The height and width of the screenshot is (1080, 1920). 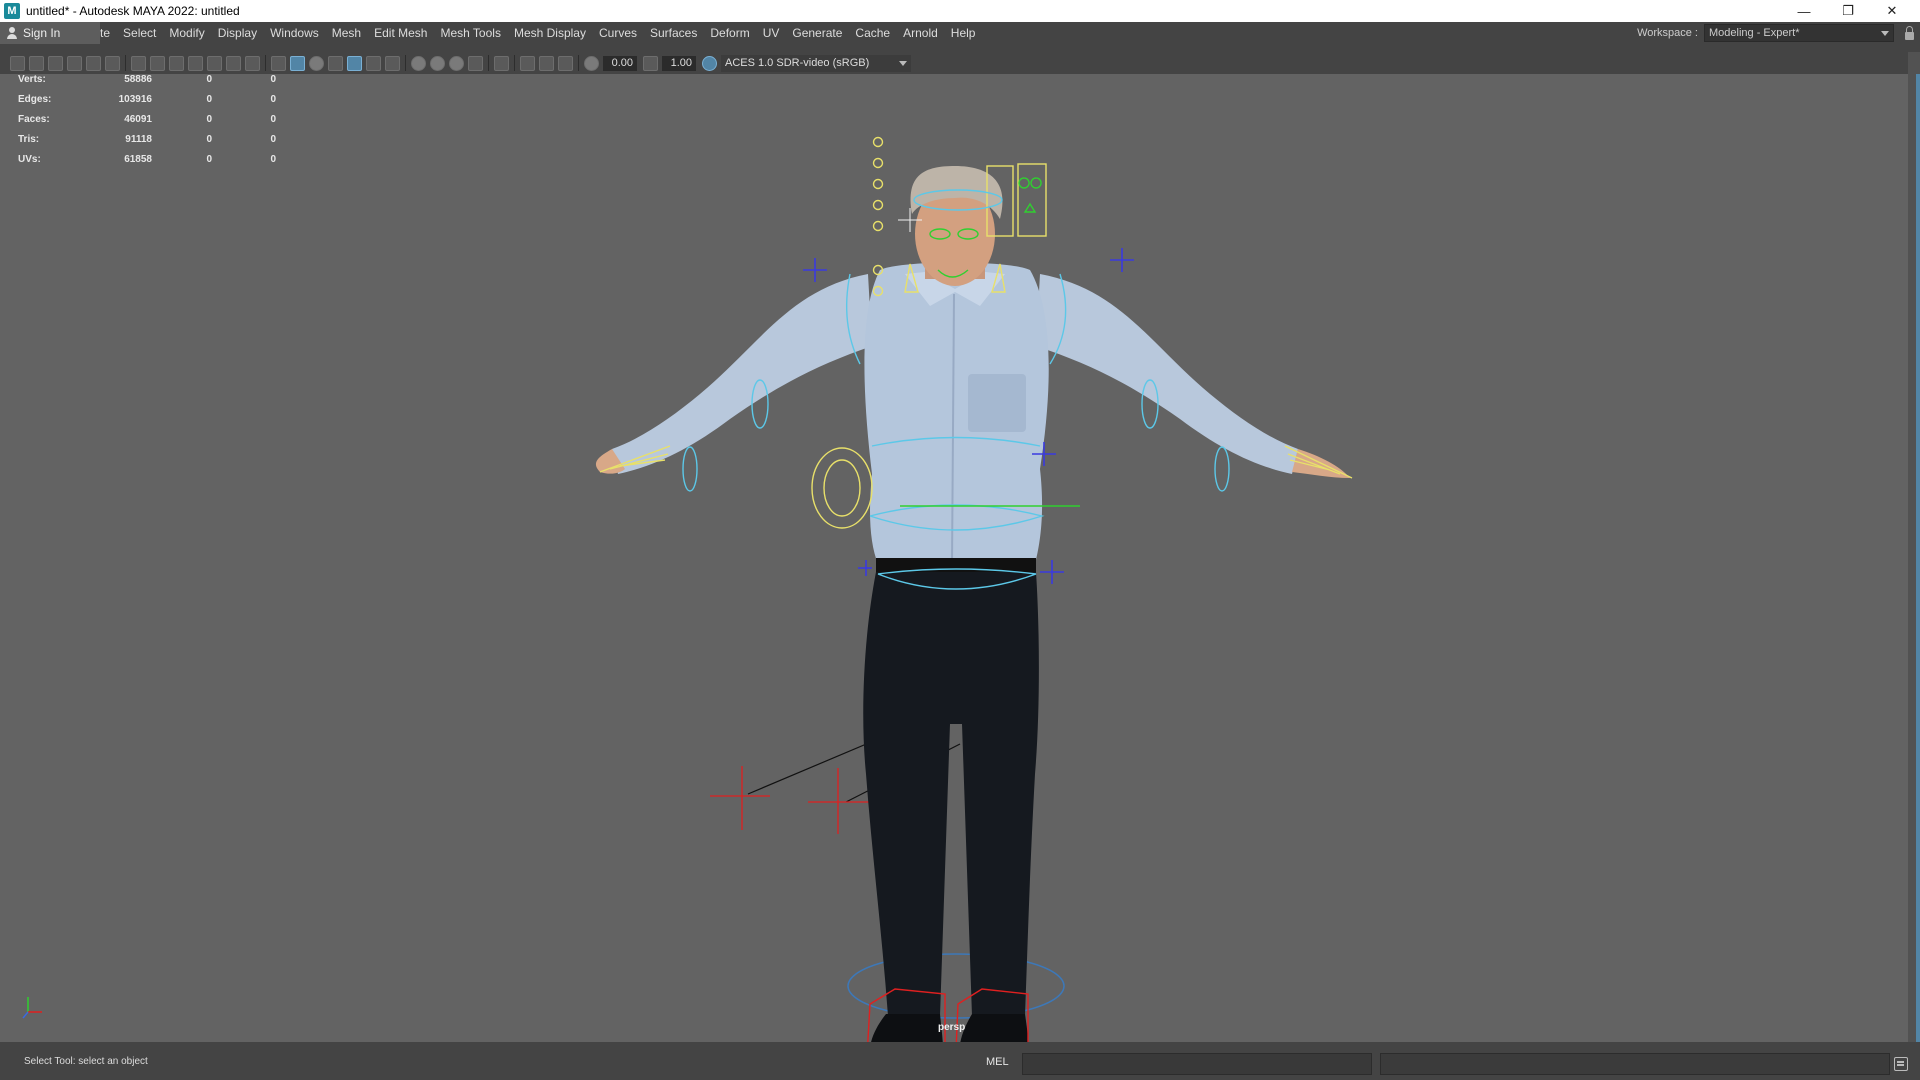 What do you see at coordinates (952, 1027) in the screenshot?
I see `camera-name-label: persp` at bounding box center [952, 1027].